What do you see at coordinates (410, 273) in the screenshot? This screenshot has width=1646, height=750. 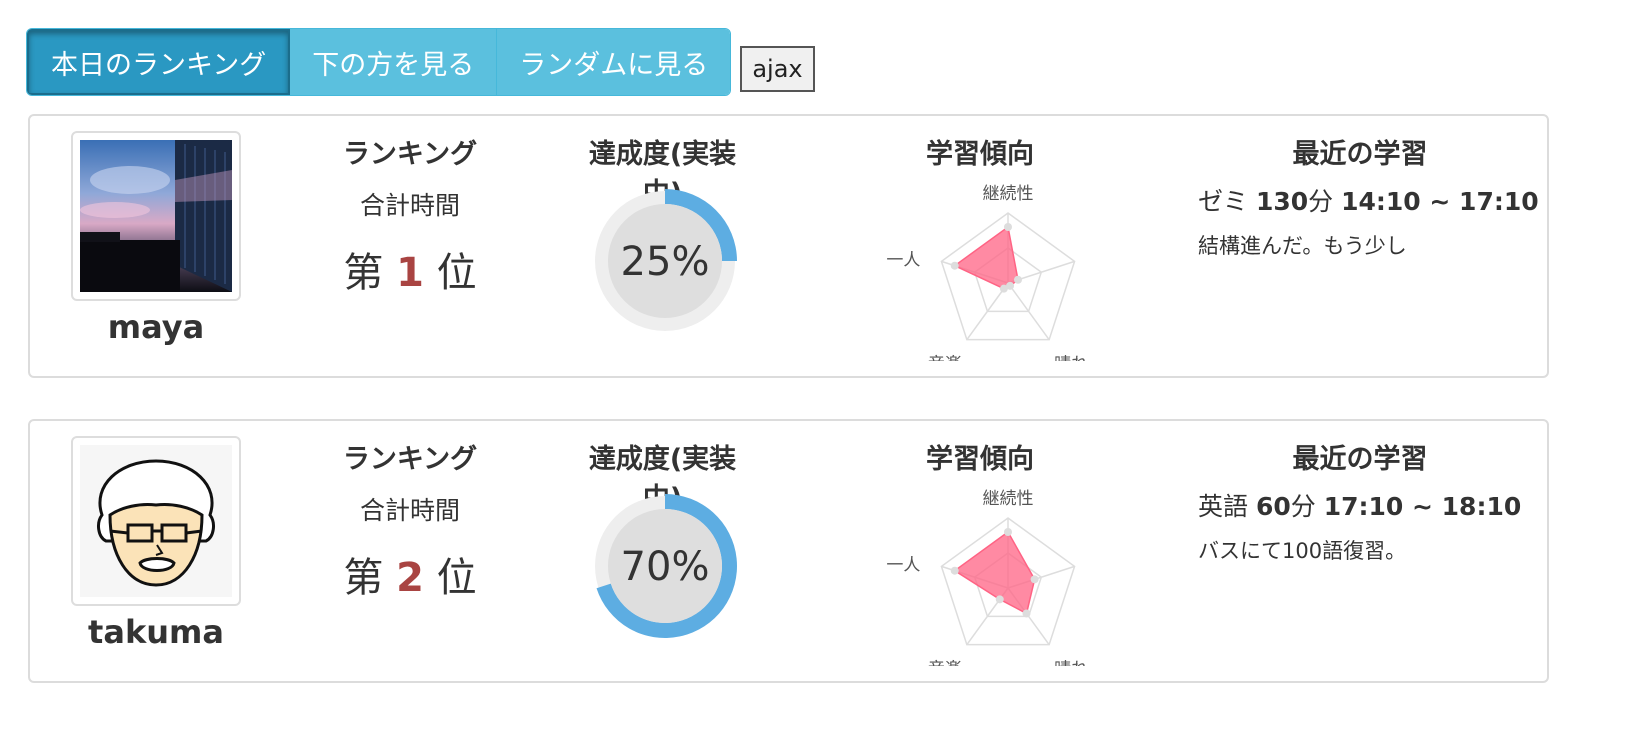 I see `rank-number: 1` at bounding box center [410, 273].